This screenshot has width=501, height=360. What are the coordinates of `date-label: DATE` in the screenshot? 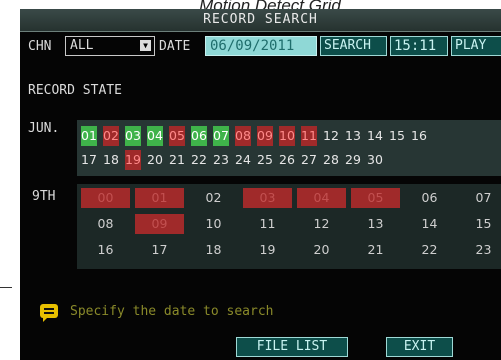 It's located at (175, 46).